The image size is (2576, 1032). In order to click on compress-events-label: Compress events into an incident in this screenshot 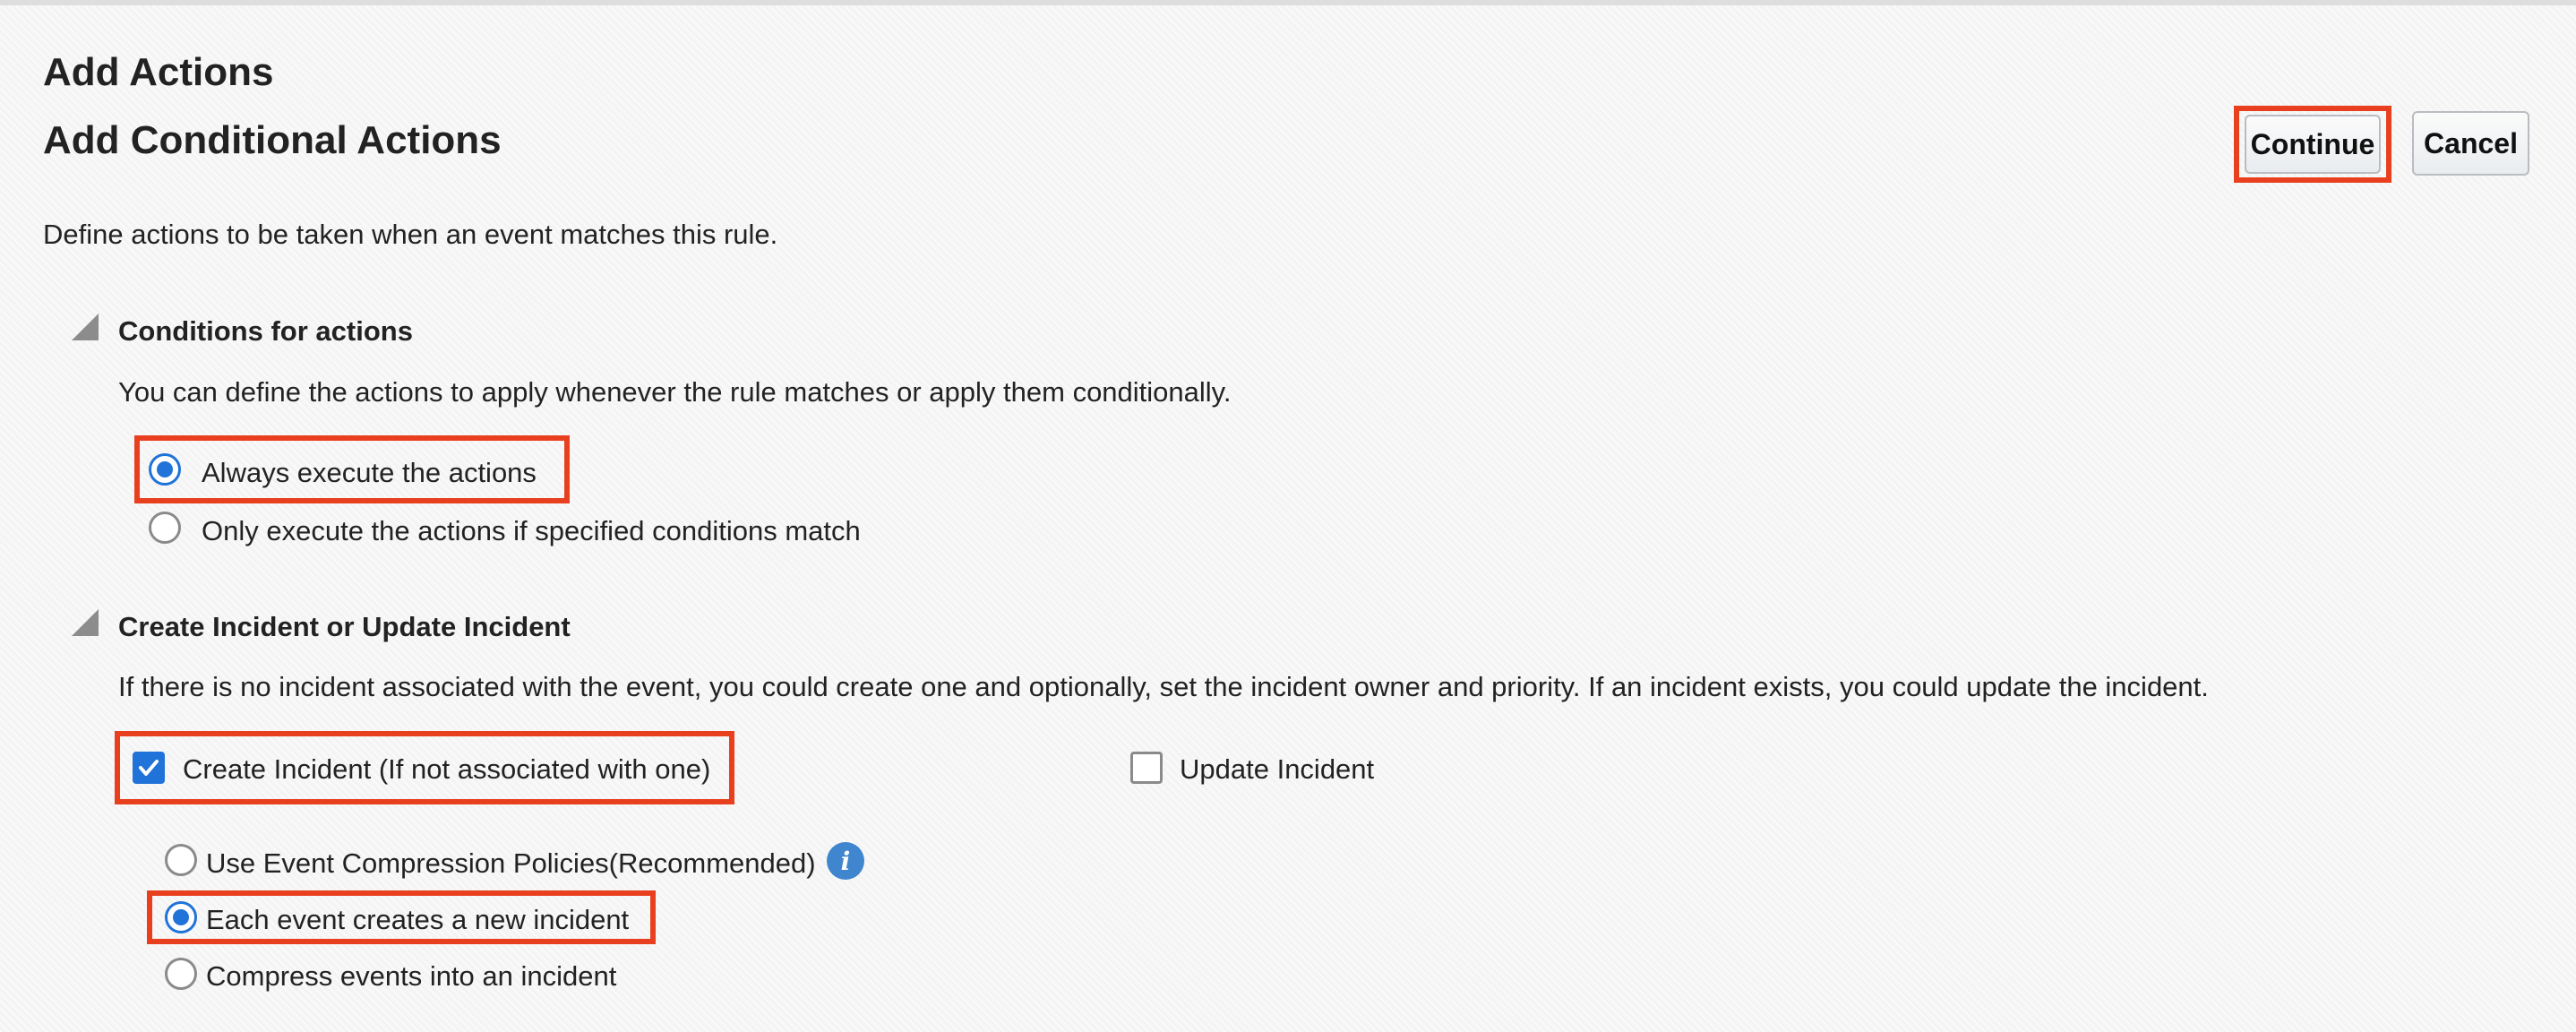, I will do `click(411, 976)`.